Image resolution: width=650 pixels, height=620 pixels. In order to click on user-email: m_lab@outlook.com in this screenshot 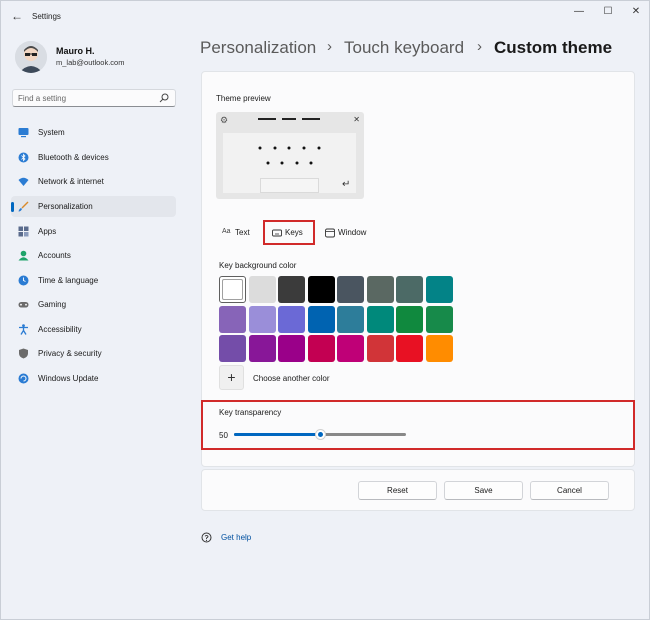, I will do `click(90, 62)`.